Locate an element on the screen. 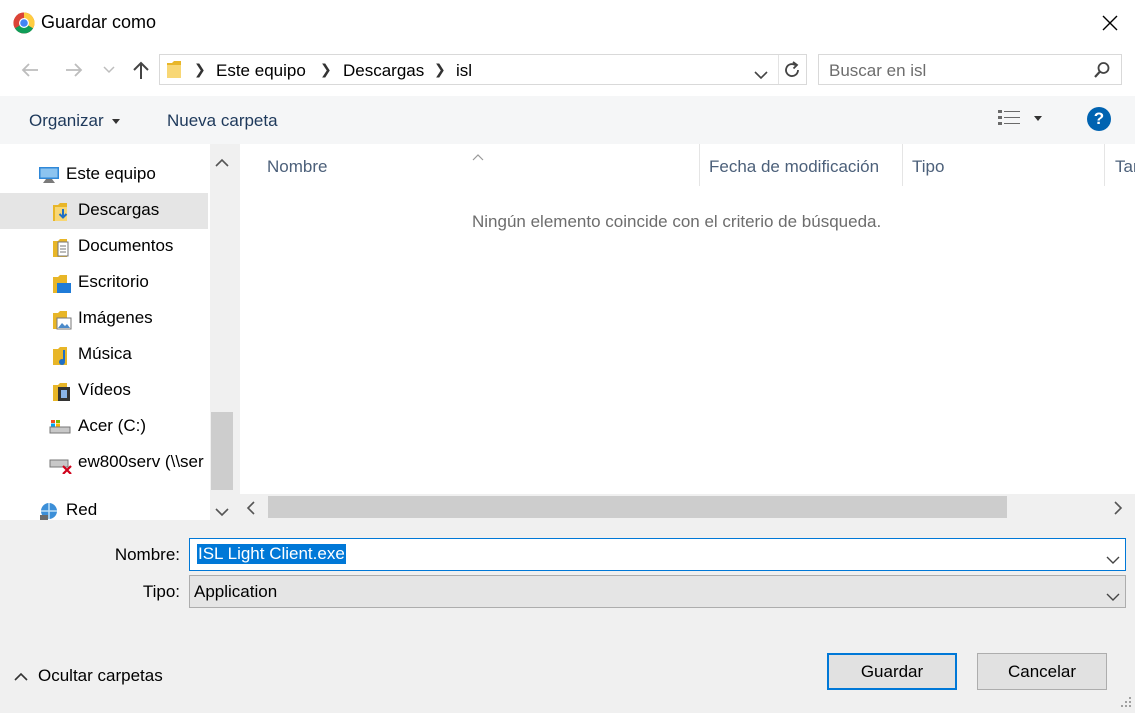 Image resolution: width=1135 pixels, height=713 pixels. column-header-tipo: Tipo is located at coordinates (928, 167).